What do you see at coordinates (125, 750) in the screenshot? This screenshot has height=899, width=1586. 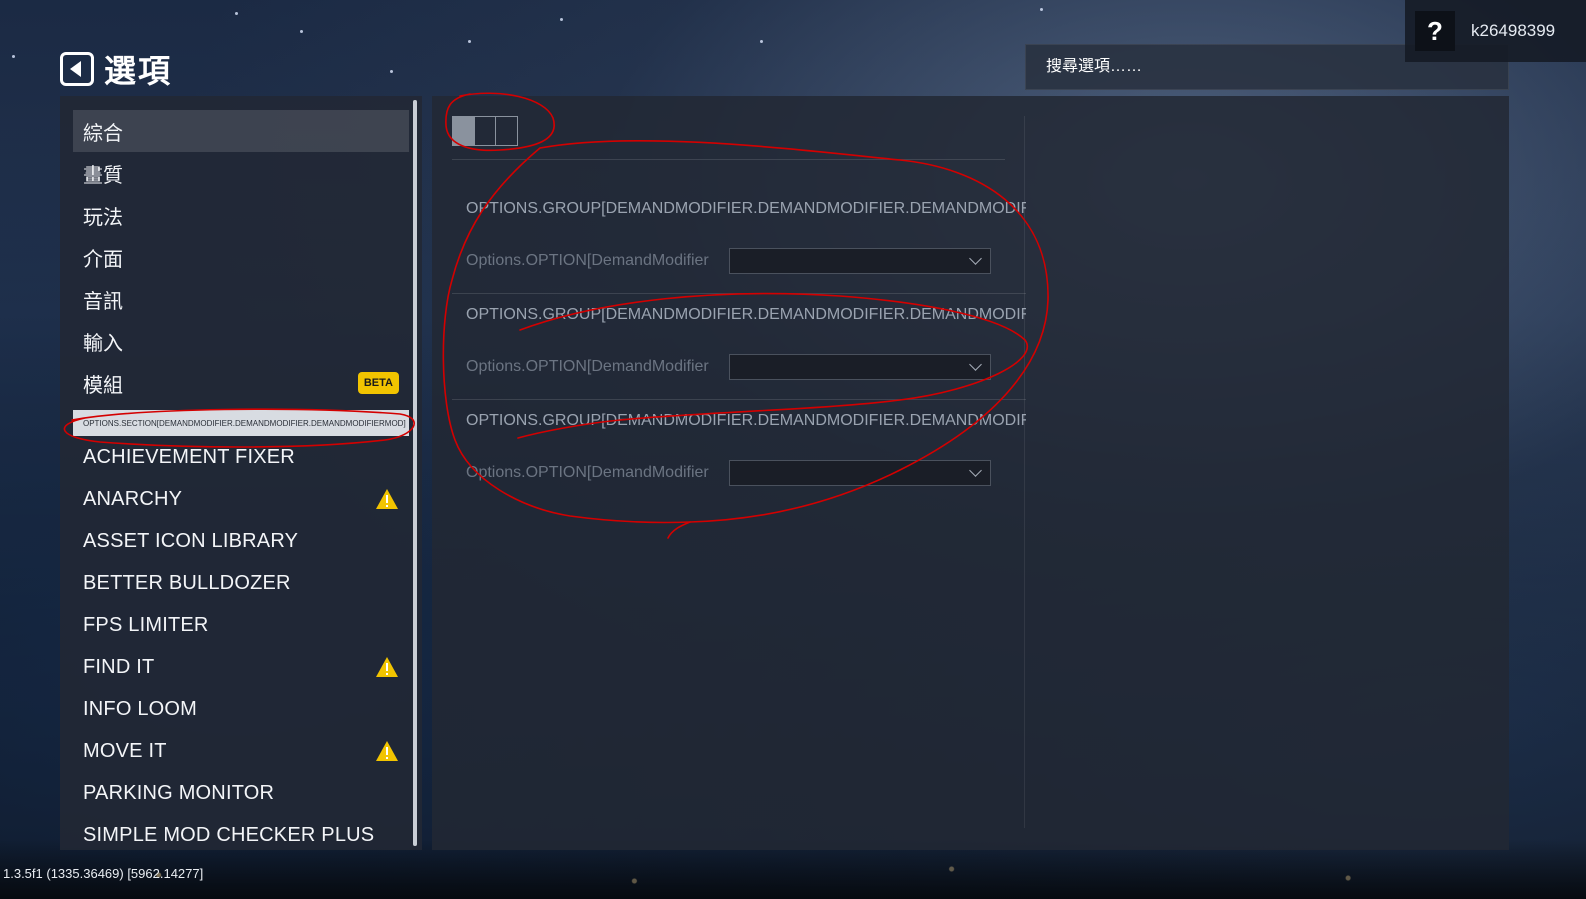 I see `sidebar-item-label: MOVE IT` at bounding box center [125, 750].